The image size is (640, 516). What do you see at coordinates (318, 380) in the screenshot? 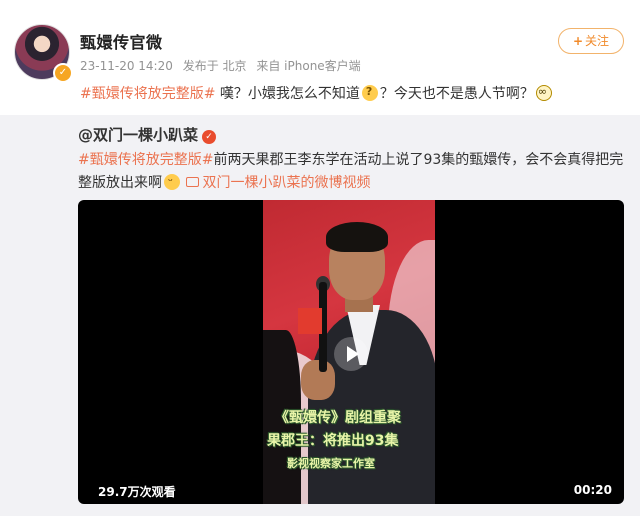
I see `man-hand` at bounding box center [318, 380].